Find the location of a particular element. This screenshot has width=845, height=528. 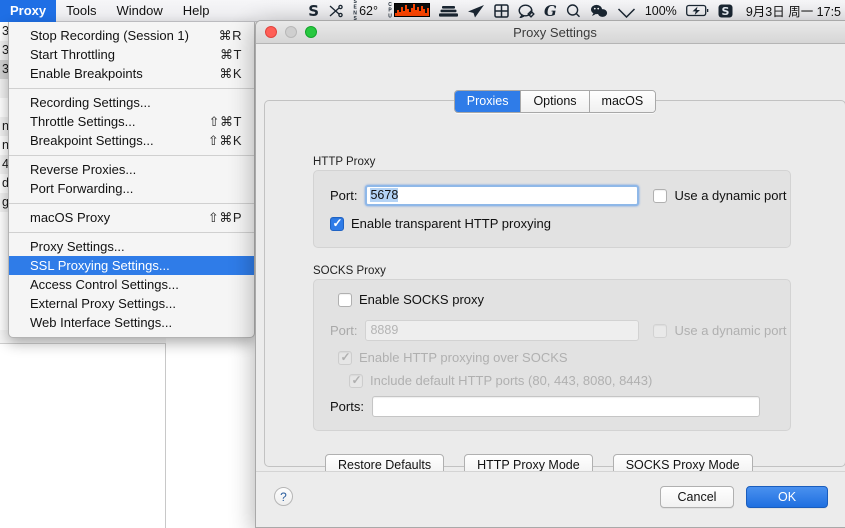

socks-ports-row: Ports: is located at coordinates (545, 406).